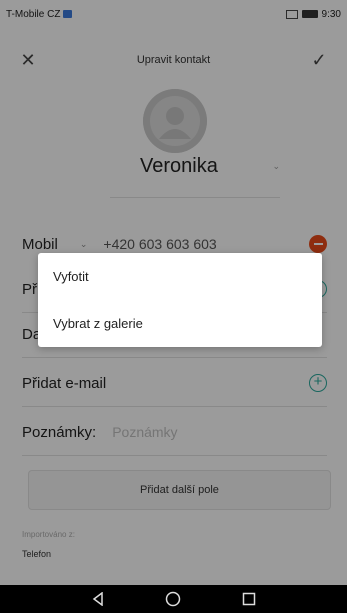 This screenshot has width=347, height=613. Describe the element at coordinates (98, 599) in the screenshot. I see `back-icon` at that location.